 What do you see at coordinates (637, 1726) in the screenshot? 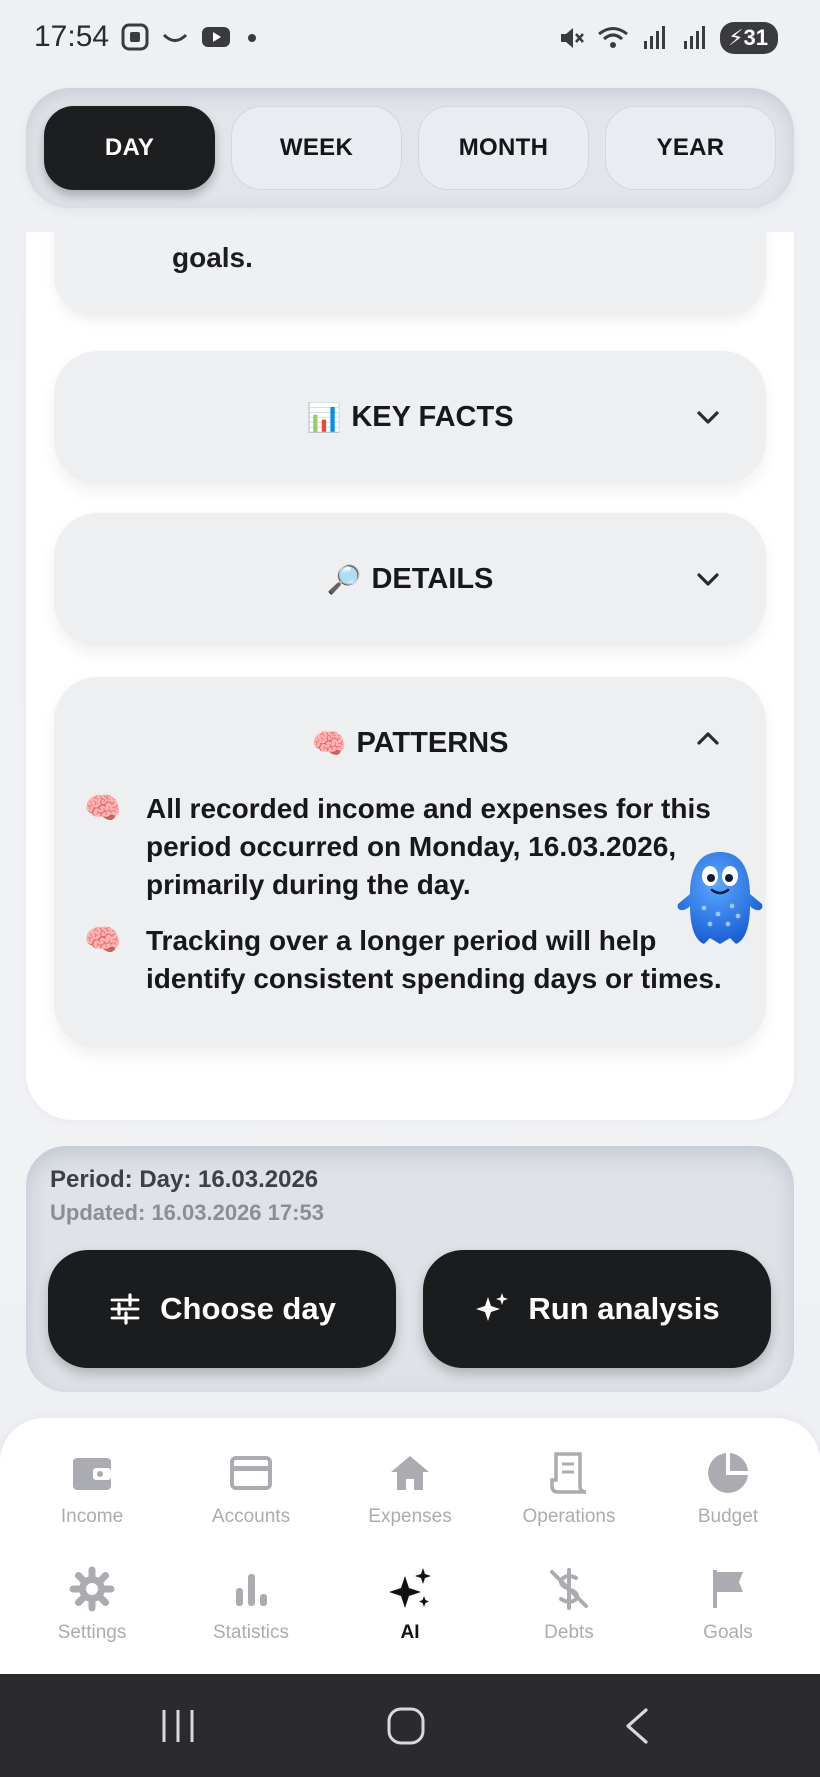
I see `back-icon` at bounding box center [637, 1726].